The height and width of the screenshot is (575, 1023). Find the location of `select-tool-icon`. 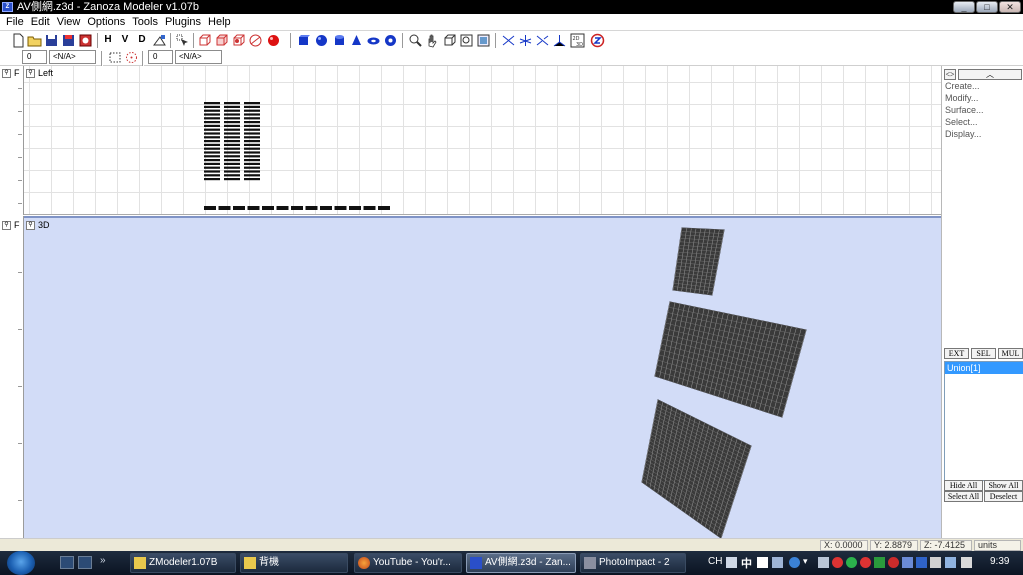

select-tool-icon is located at coordinates (182, 40).